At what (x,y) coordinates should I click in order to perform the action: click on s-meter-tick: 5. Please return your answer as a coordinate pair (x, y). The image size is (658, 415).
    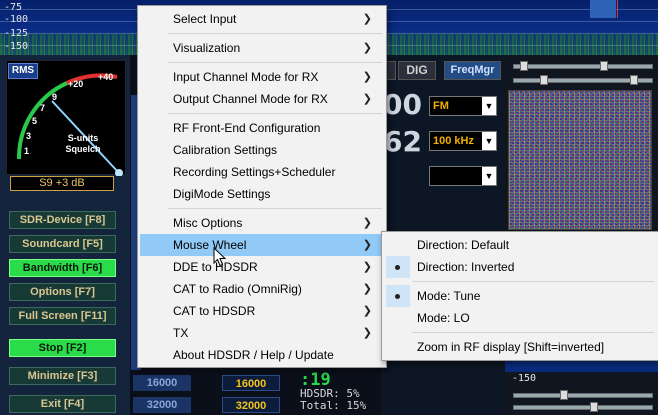
    Looking at the image, I should click on (35, 121).